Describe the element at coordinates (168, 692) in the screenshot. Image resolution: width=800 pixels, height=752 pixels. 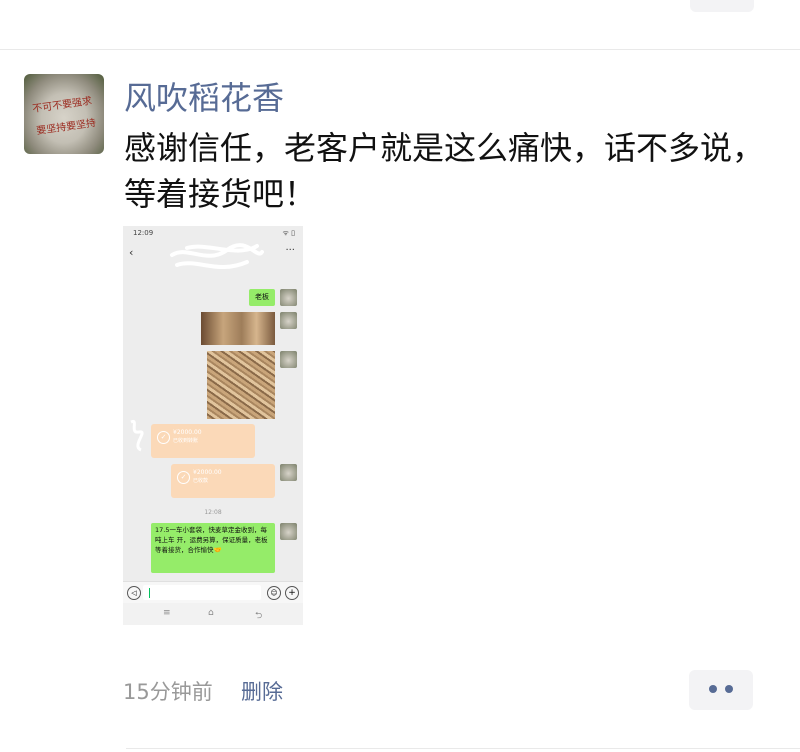
I see `post-time: 15分钟前` at that location.